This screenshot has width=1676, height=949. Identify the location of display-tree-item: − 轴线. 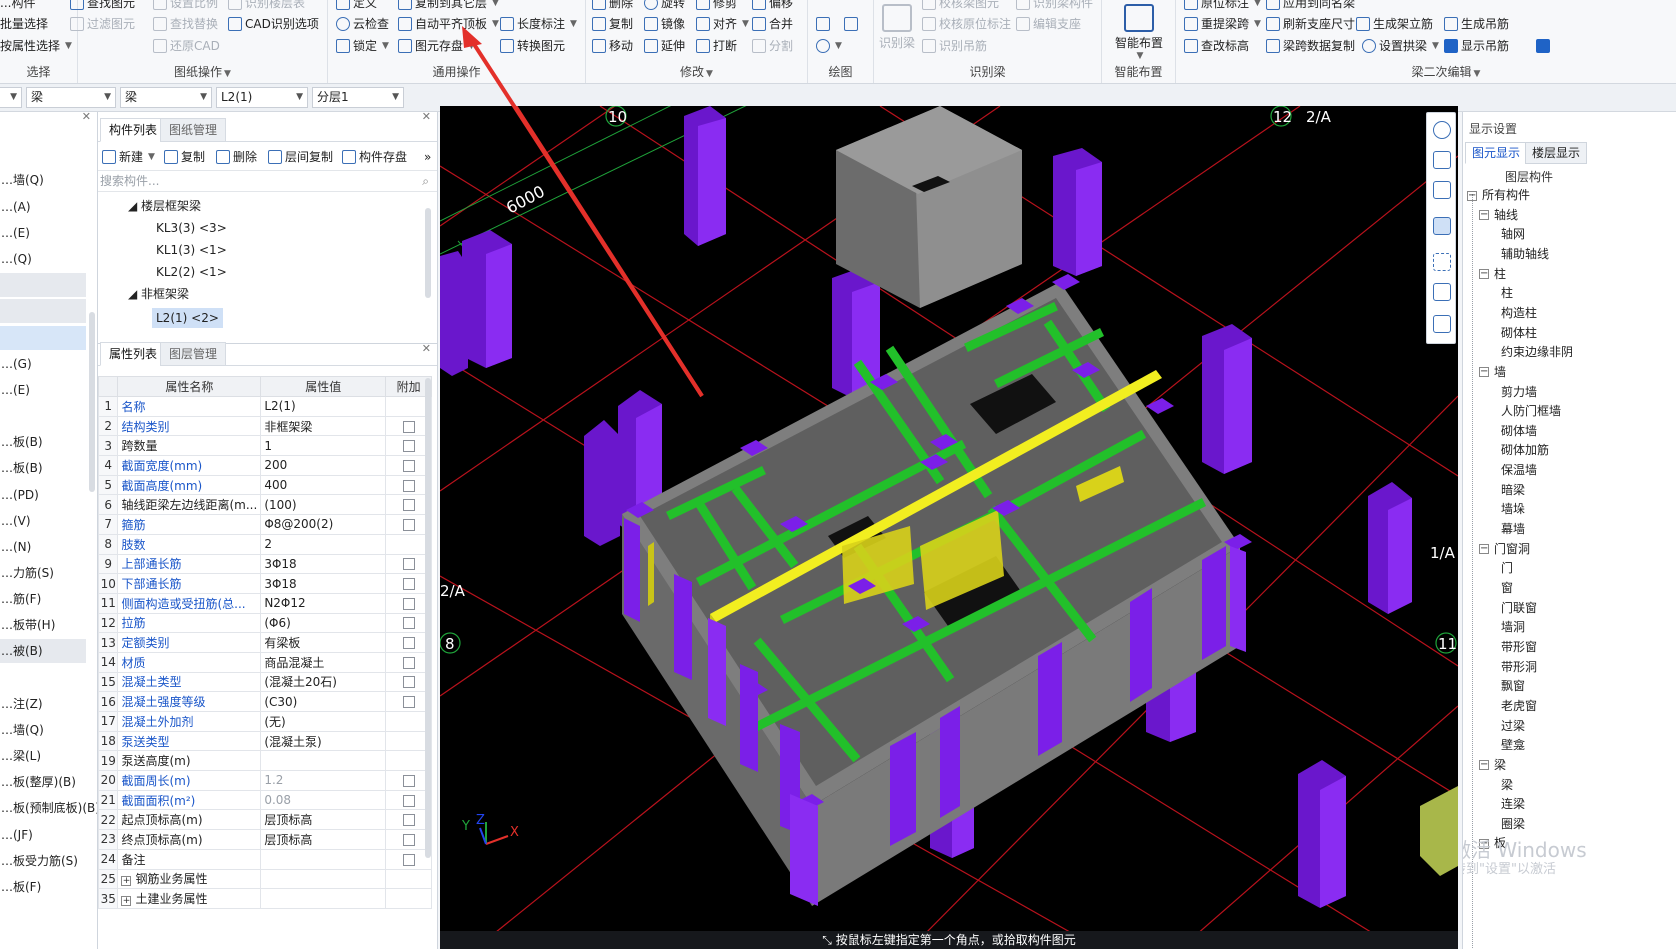
(1498, 215).